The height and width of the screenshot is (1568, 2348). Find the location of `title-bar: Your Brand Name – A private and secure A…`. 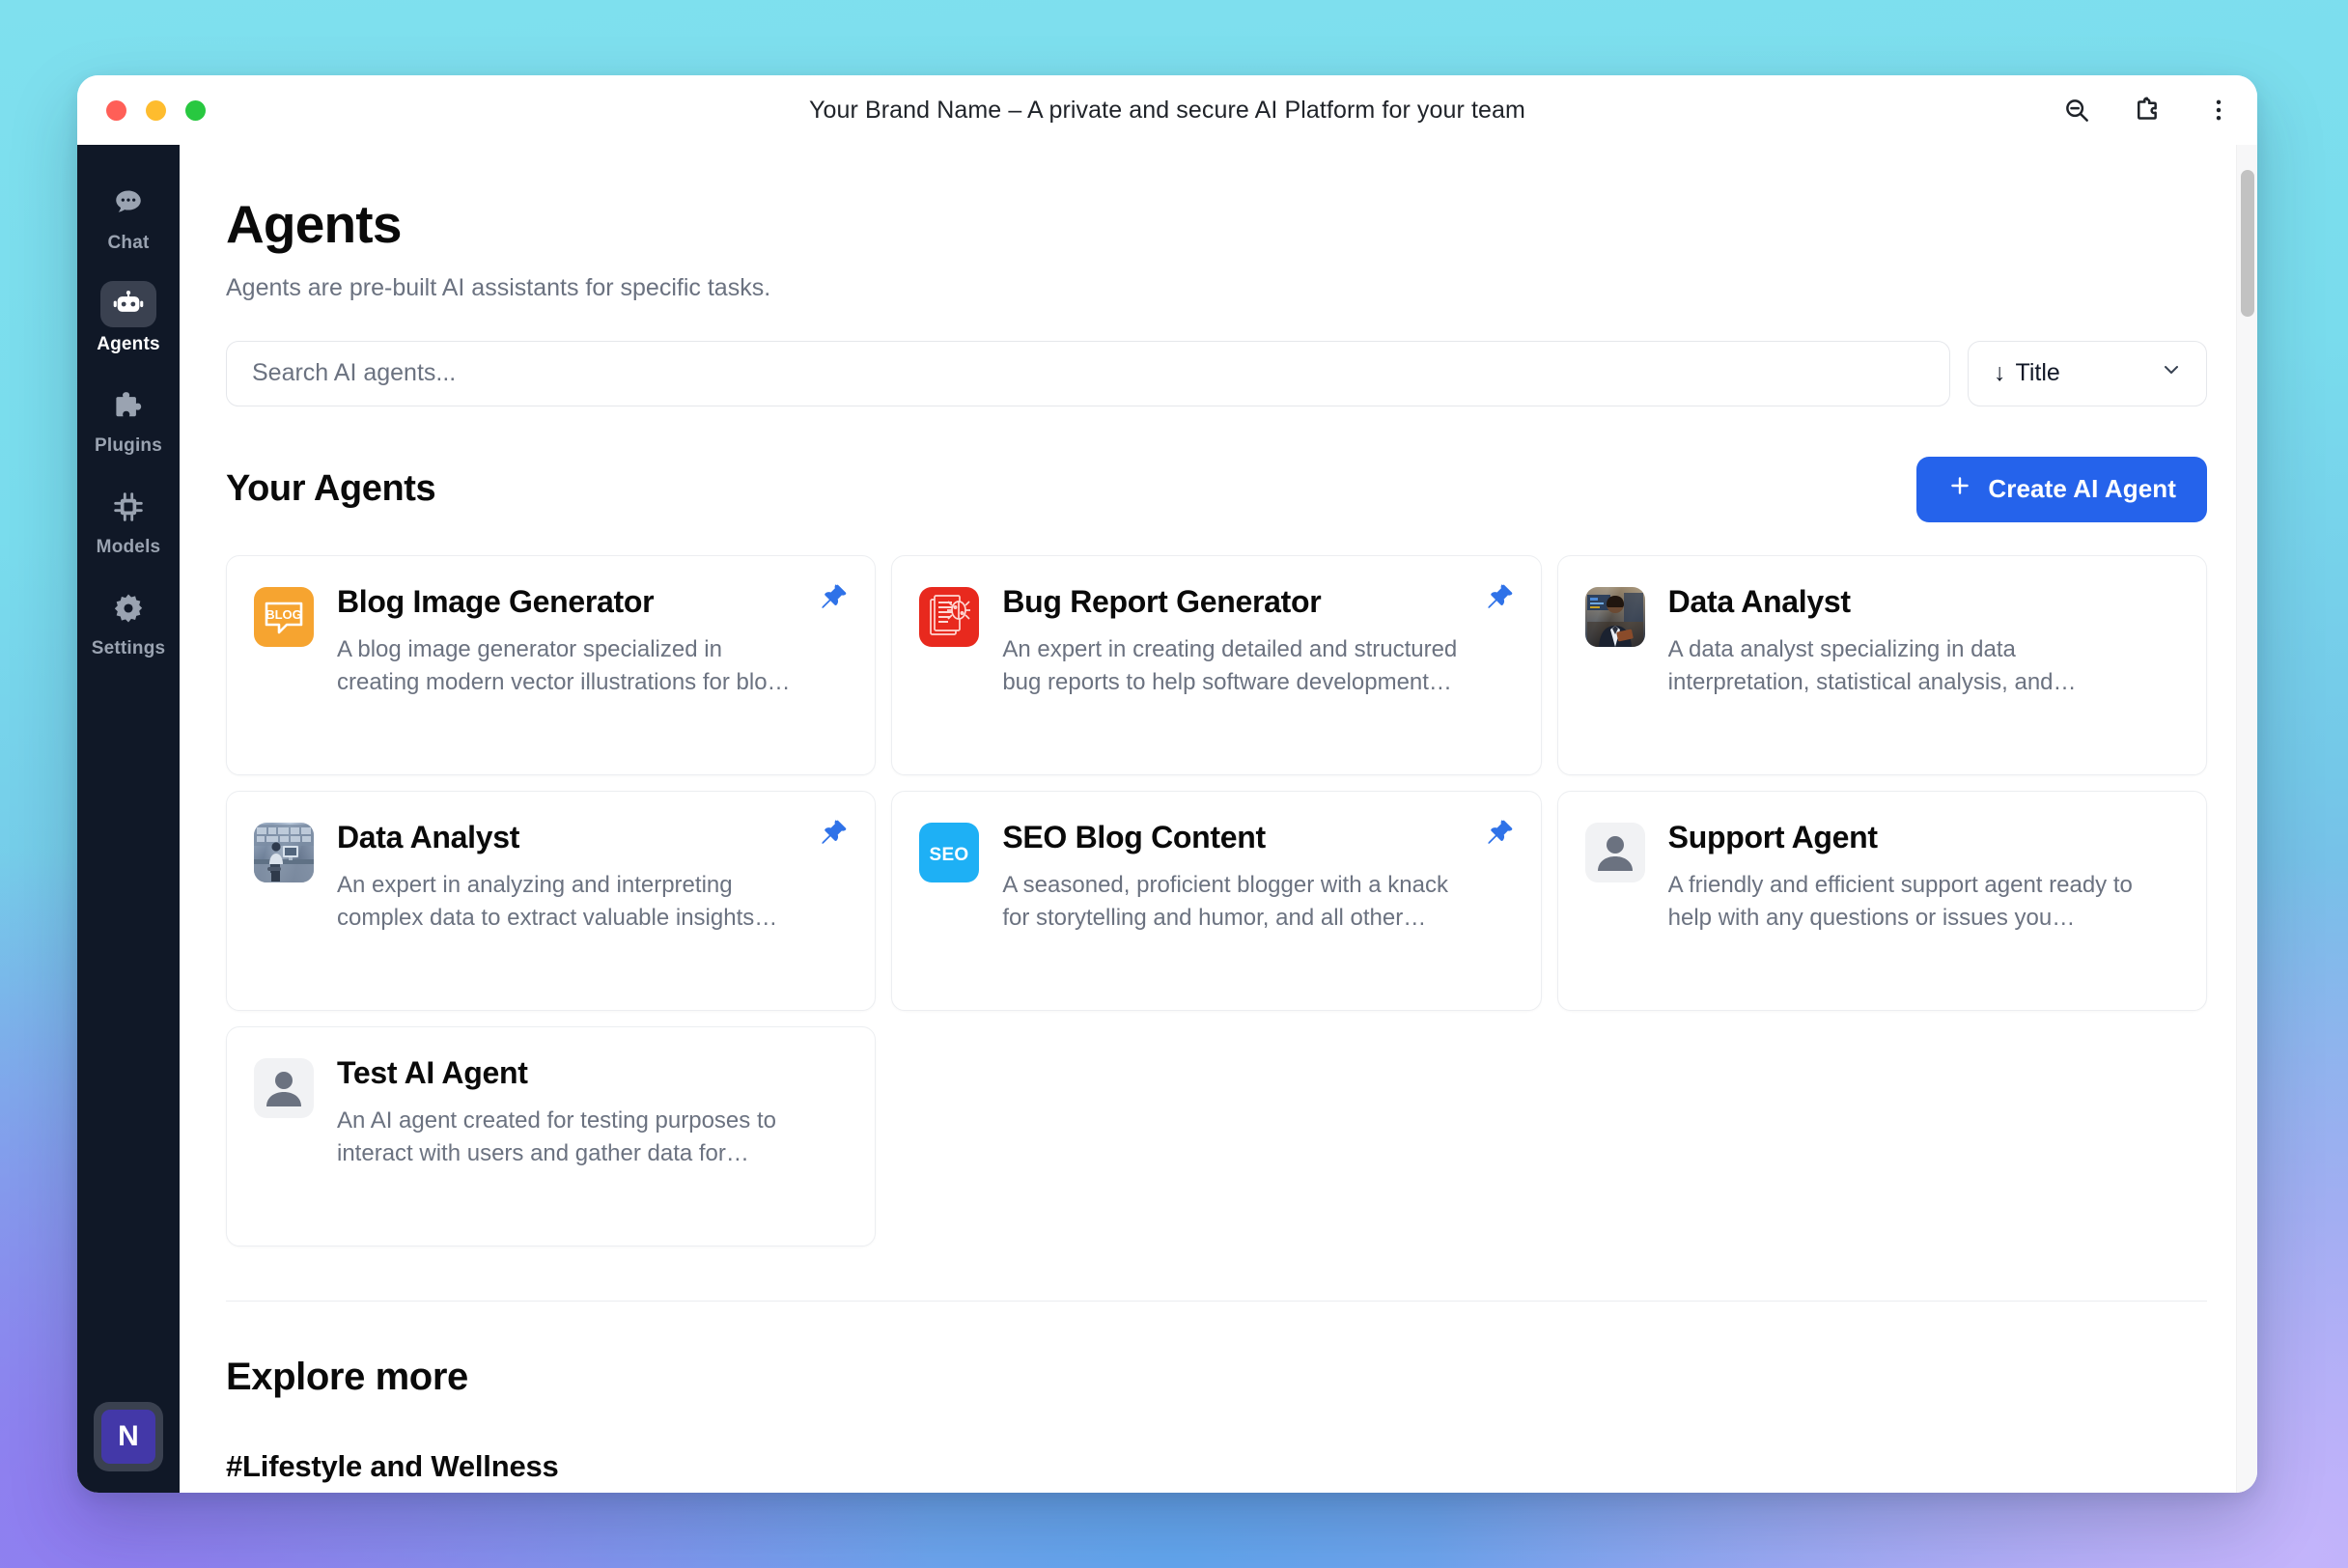

title-bar: Your Brand Name – A private and secure A… is located at coordinates (1167, 110).